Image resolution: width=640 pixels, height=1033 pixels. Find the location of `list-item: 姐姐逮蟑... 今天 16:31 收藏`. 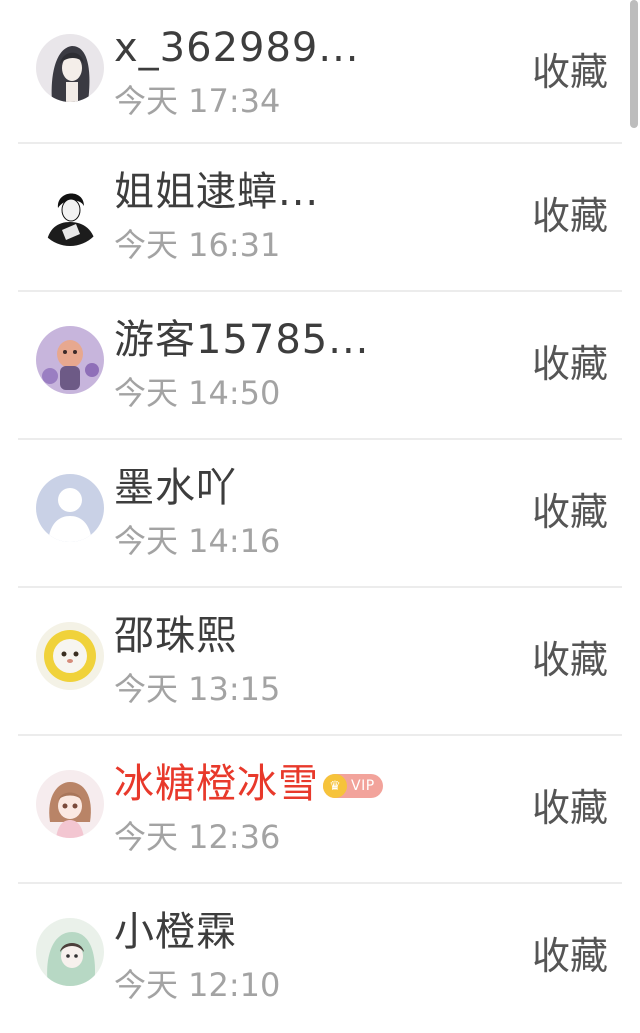

list-item: 姐姐逮蟑... 今天 16:31 收藏 is located at coordinates (320, 218).